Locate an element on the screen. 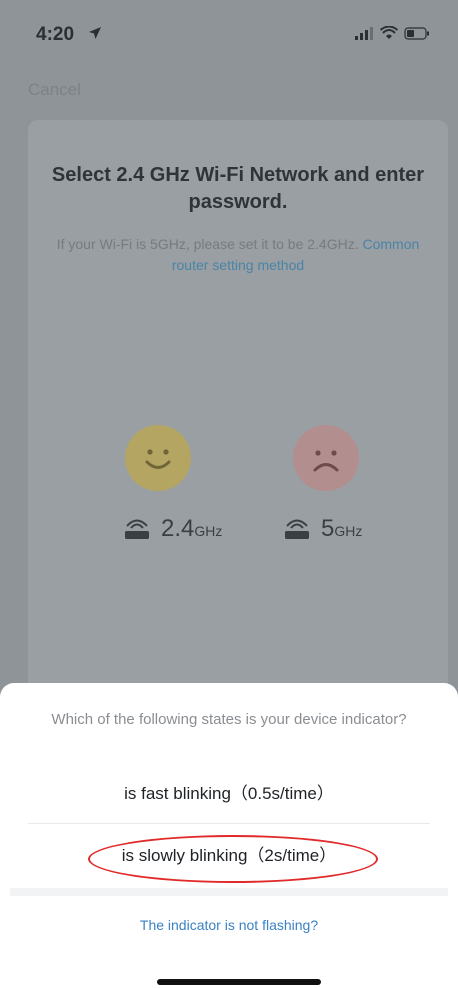 Image resolution: width=458 pixels, height=988 pixels. home-indicator is located at coordinates (239, 982).